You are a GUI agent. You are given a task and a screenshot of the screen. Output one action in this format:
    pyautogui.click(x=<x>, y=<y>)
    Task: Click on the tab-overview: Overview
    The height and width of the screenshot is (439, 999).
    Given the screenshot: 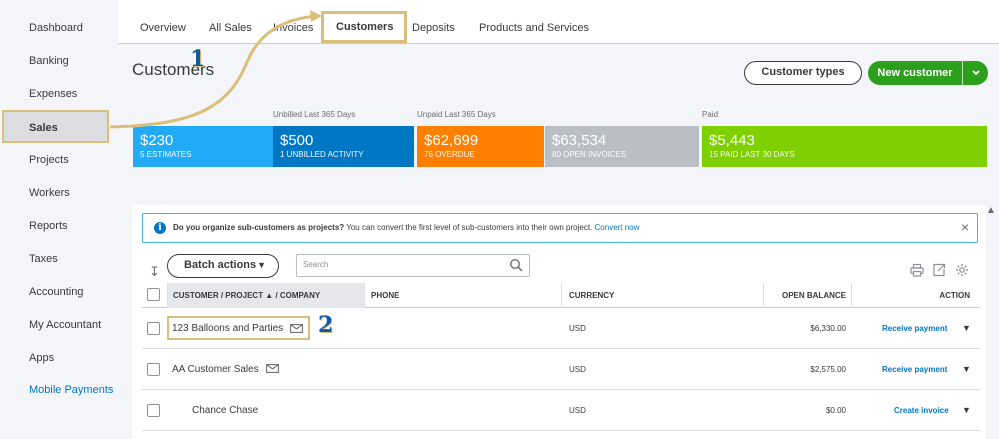 What is the action you would take?
    pyautogui.click(x=163, y=22)
    